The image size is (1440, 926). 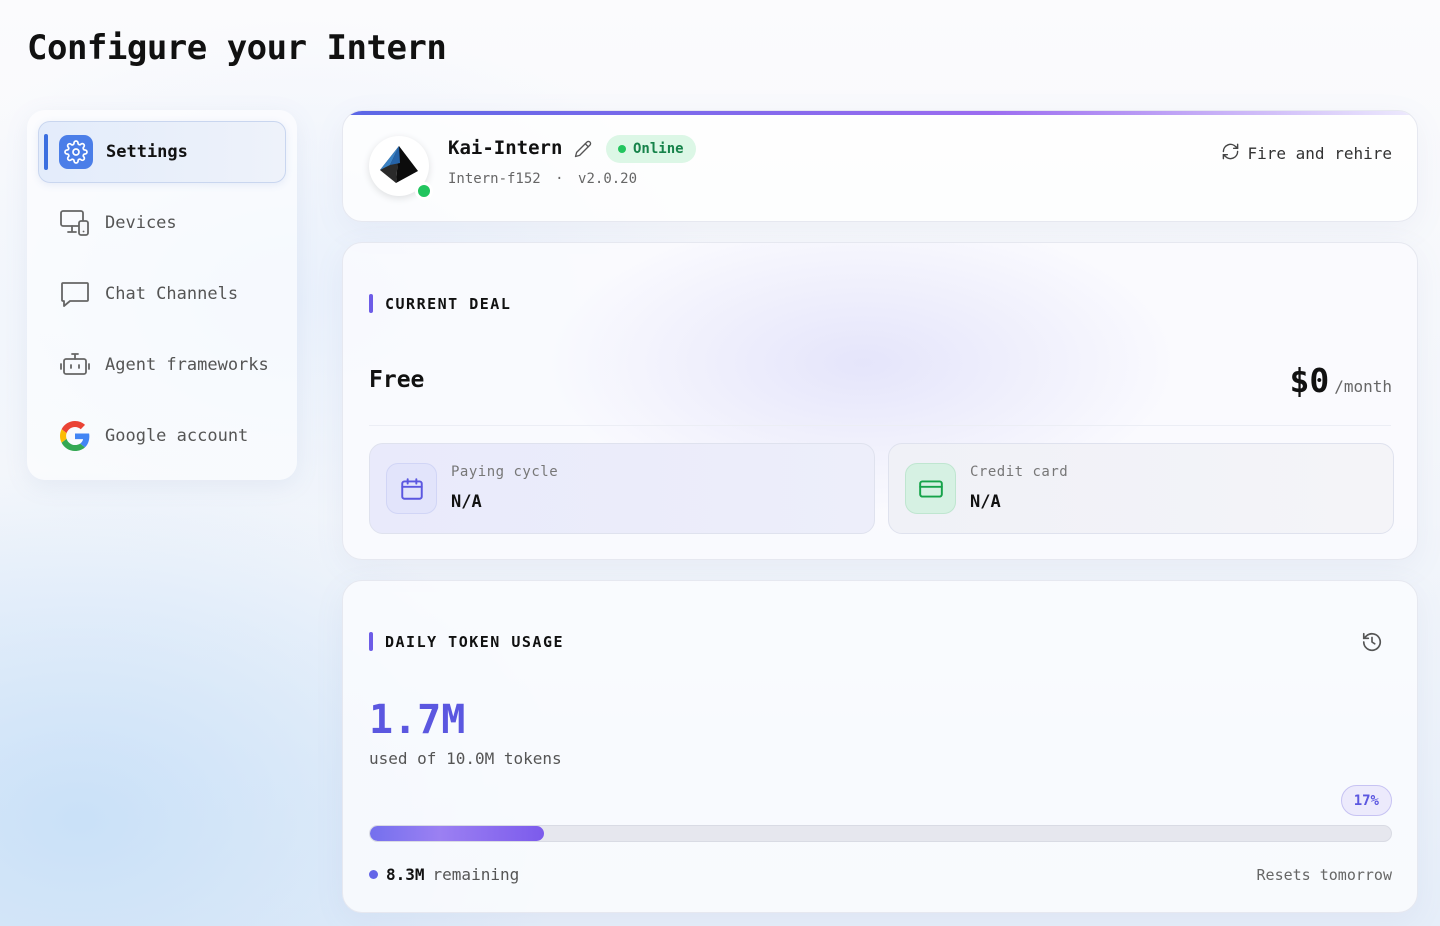 What do you see at coordinates (177, 436) in the screenshot?
I see `sidebar-item-label: Google account` at bounding box center [177, 436].